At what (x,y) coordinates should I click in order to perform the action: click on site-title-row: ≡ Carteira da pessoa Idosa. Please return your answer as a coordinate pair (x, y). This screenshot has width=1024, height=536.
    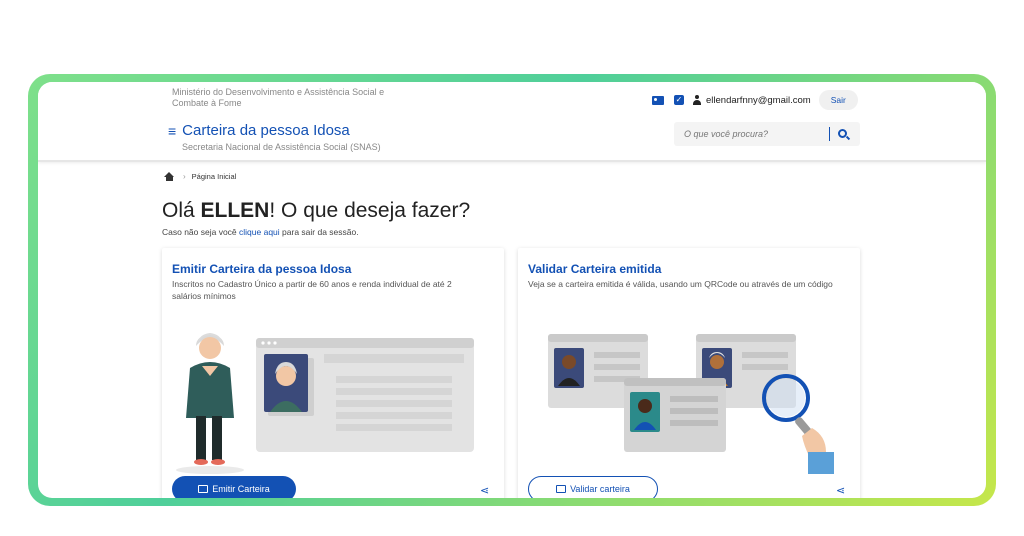
    Looking at the image, I should click on (259, 130).